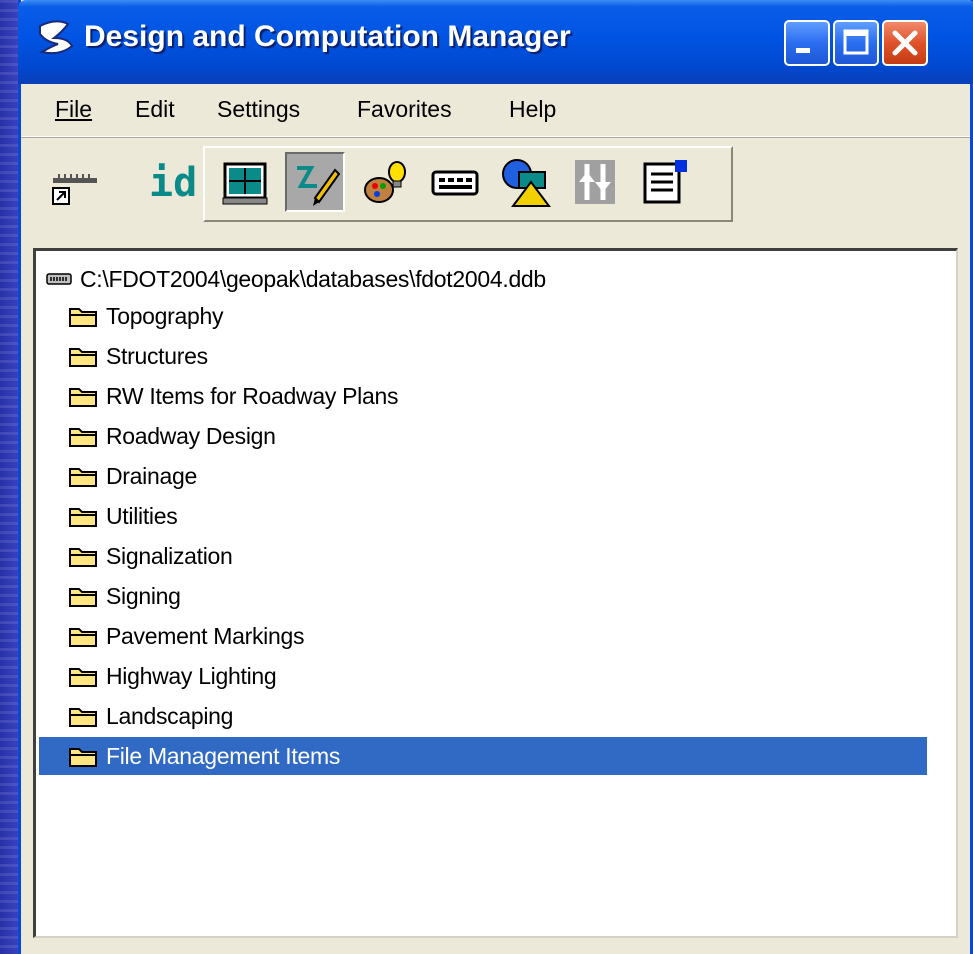 The width and height of the screenshot is (973, 954). I want to click on tree-item-label: RW Items for Roadway Plans, so click(252, 395).